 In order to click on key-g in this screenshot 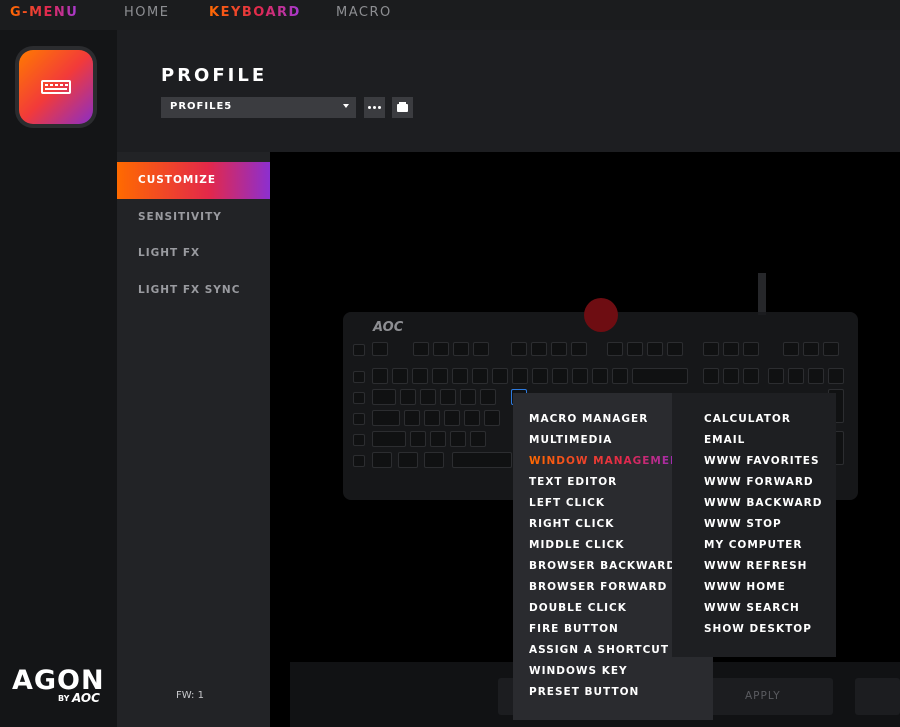, I will do `click(492, 418)`.